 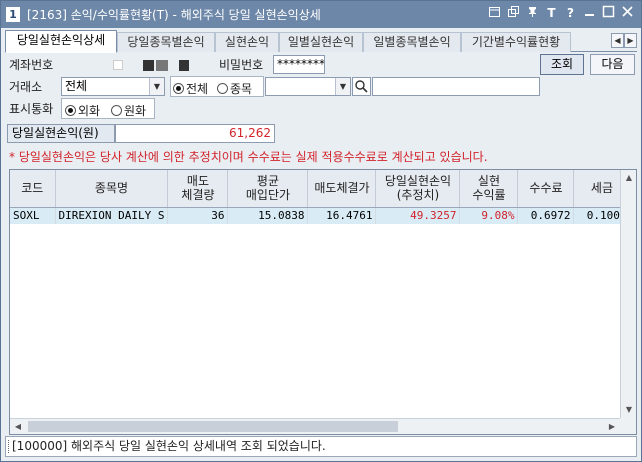 What do you see at coordinates (197, 89) in the screenshot?
I see `scope-all-label: 전체` at bounding box center [197, 89].